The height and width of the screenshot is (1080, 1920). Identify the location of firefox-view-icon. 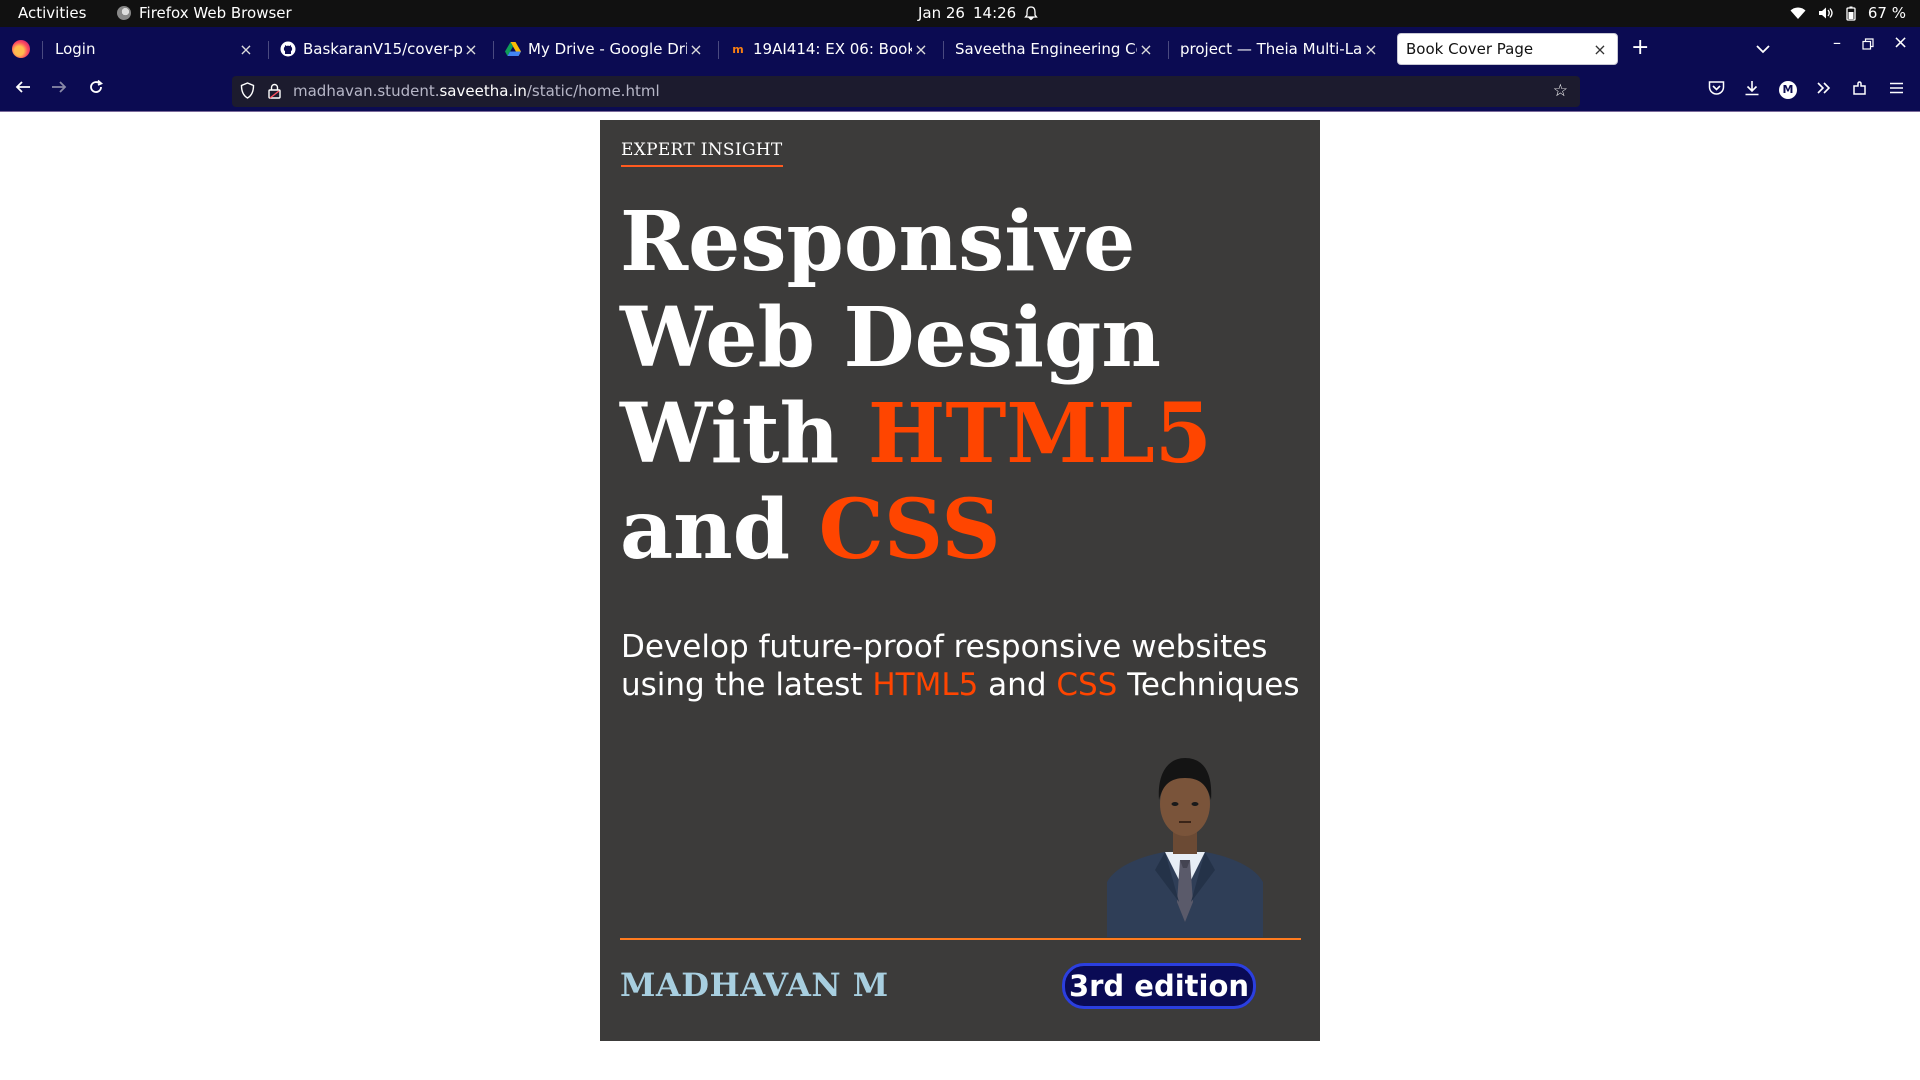
(21, 49).